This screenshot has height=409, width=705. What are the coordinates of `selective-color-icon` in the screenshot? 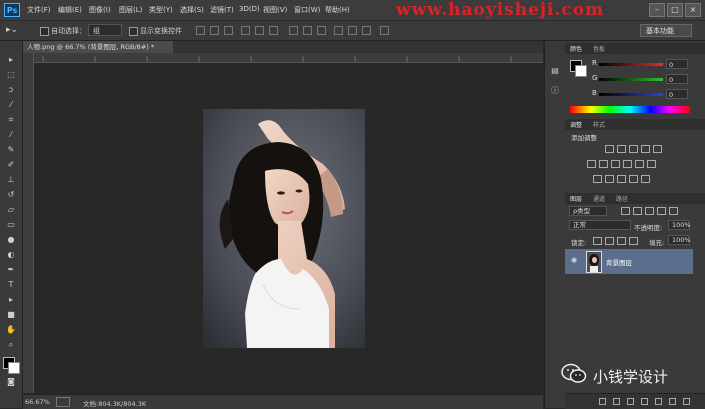 It's located at (645, 179).